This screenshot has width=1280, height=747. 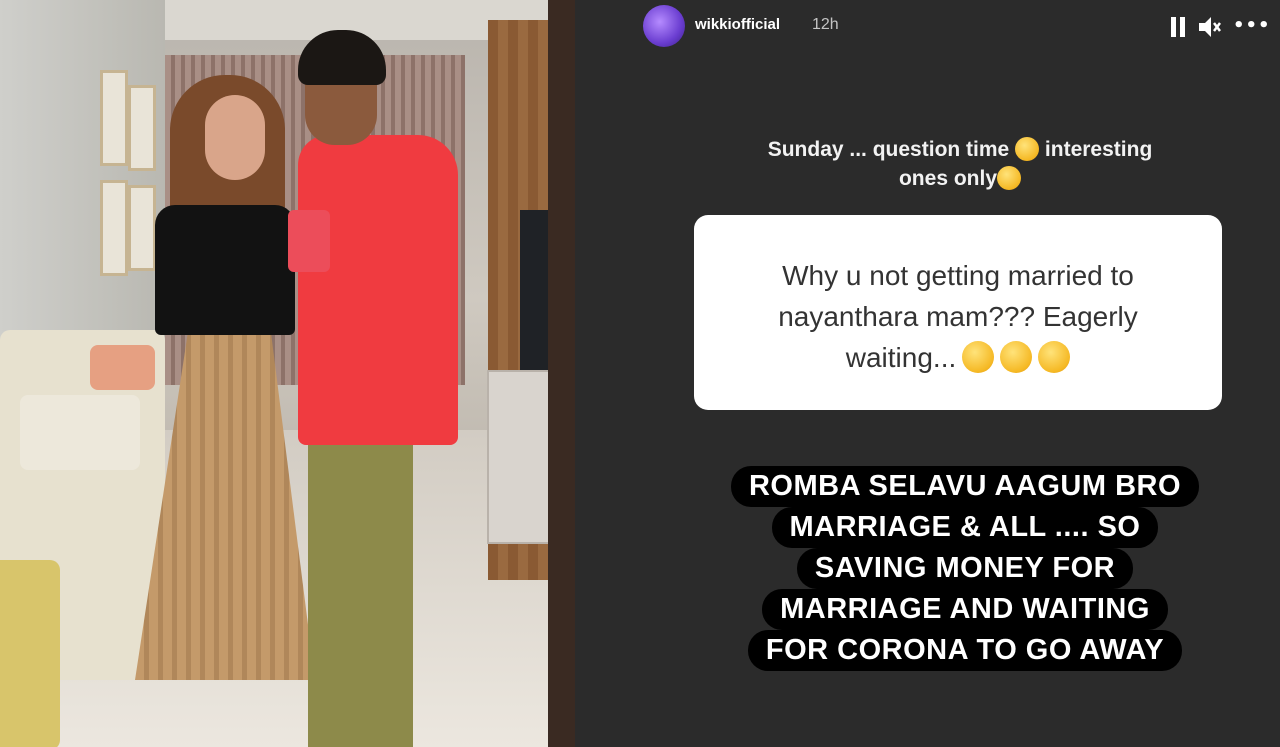 What do you see at coordinates (225, 270) in the screenshot?
I see `woman-top` at bounding box center [225, 270].